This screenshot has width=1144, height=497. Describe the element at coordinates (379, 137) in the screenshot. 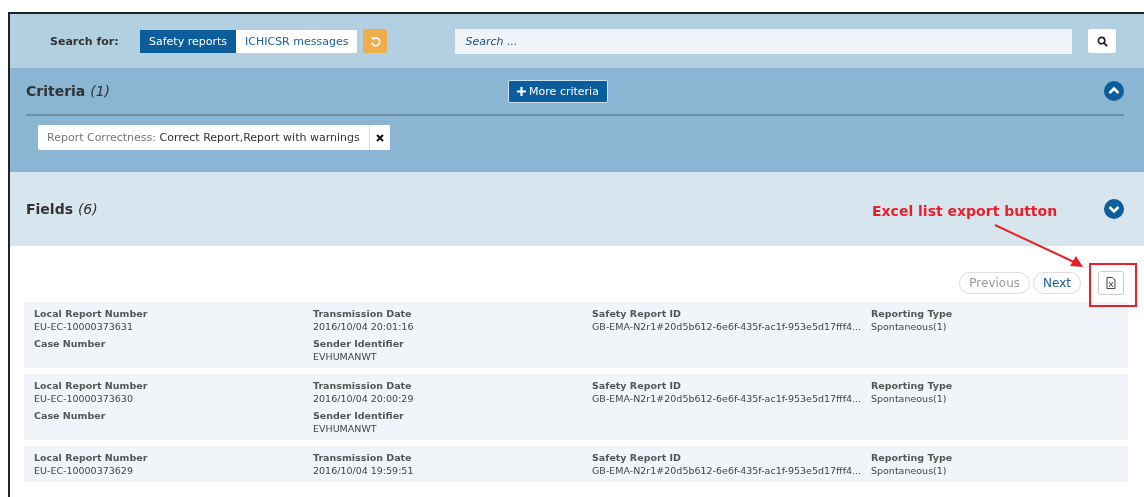

I see `close-icon` at that location.